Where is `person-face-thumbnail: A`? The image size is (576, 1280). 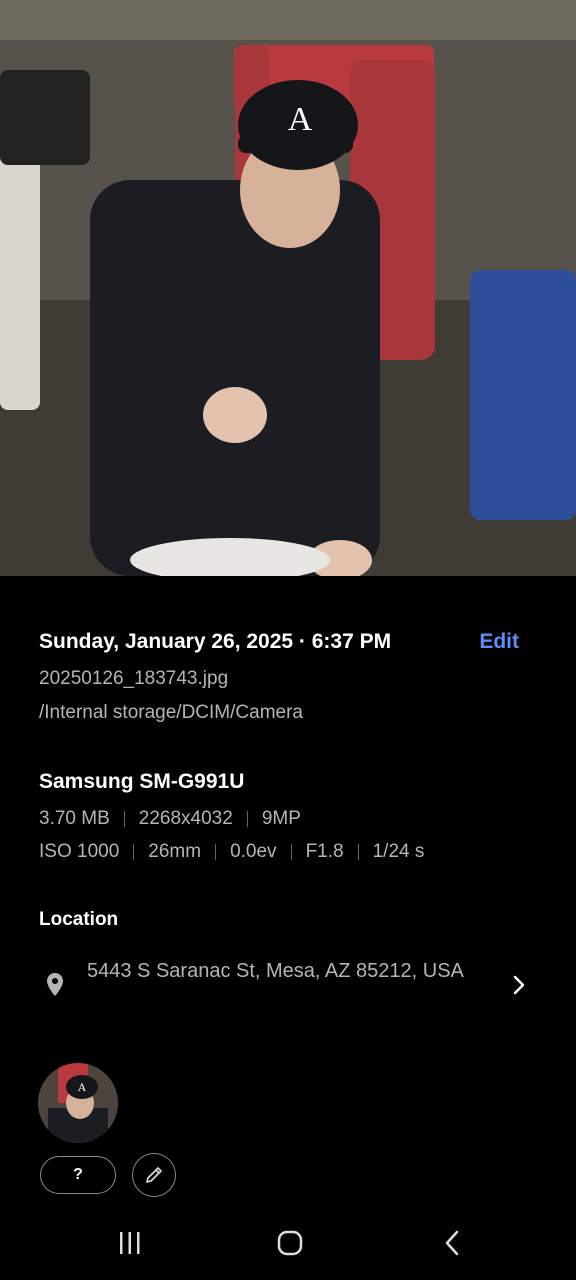
person-face-thumbnail: A is located at coordinates (78, 1103).